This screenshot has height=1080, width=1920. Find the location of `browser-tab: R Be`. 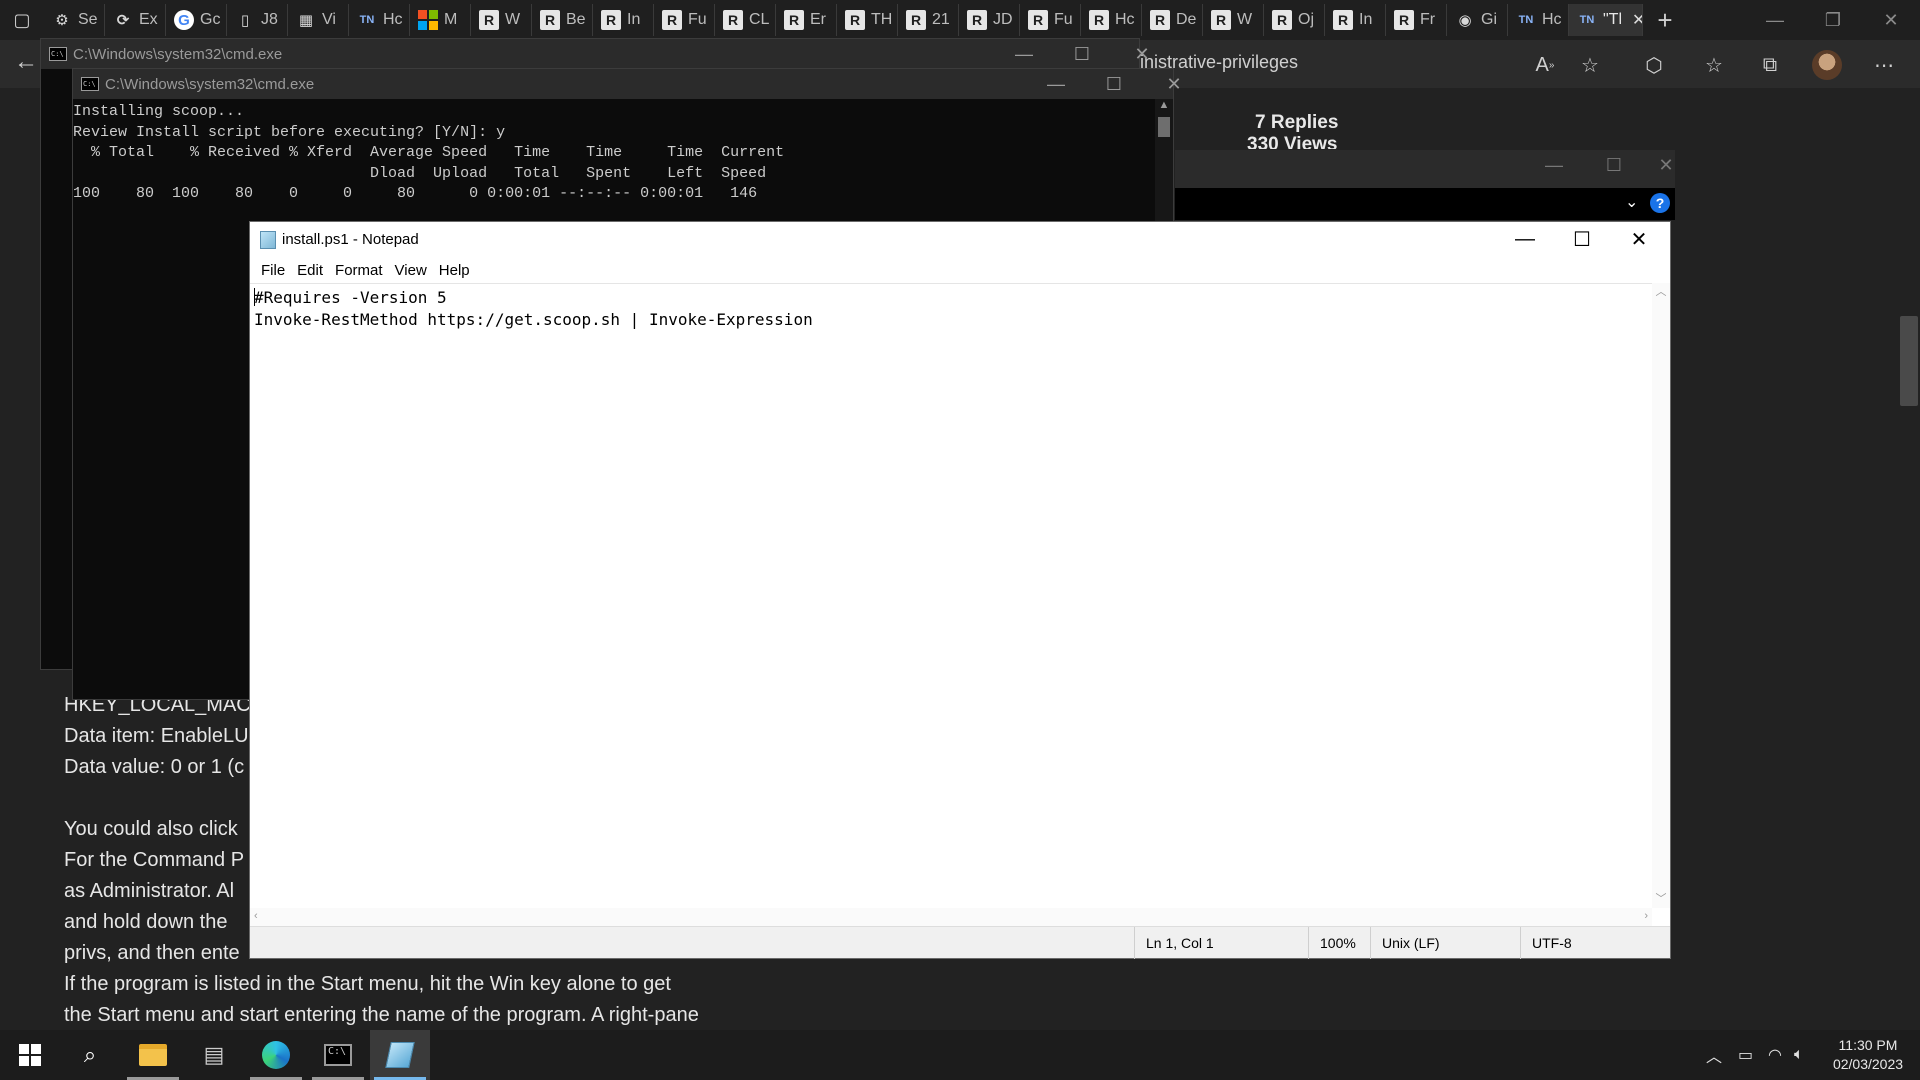

browser-tab: R Be is located at coordinates (562, 20).